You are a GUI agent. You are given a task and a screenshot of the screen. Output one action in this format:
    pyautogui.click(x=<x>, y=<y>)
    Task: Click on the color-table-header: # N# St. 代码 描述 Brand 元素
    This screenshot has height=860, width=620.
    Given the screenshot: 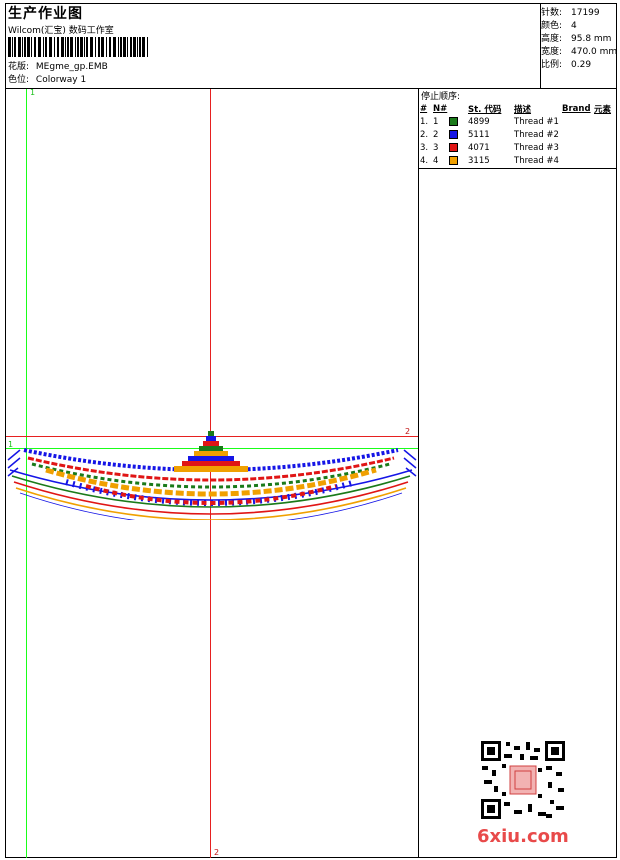 What is the action you would take?
    pyautogui.click(x=518, y=108)
    